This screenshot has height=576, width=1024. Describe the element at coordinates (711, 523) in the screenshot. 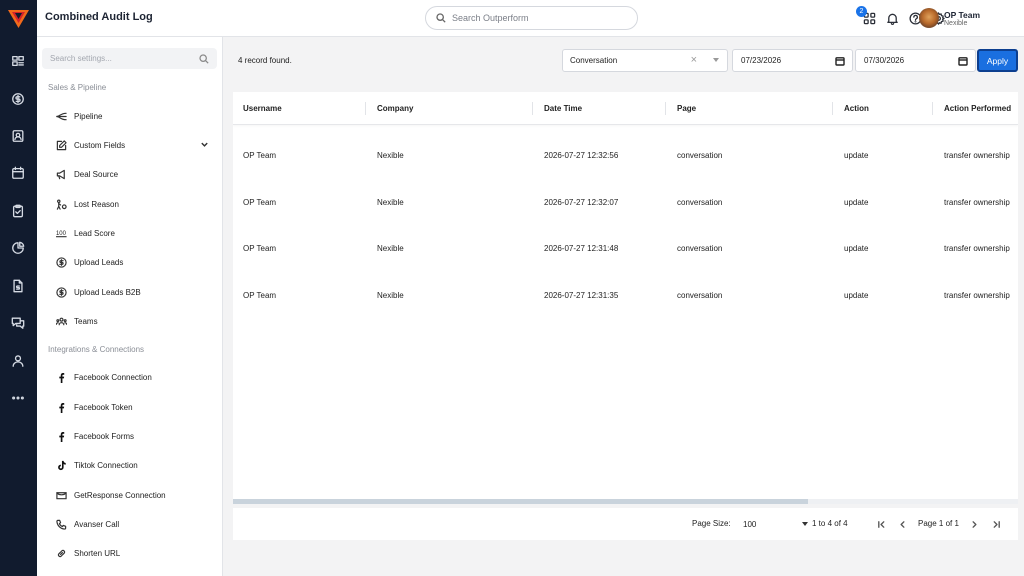

I see `page-size-label: Page Size:` at that location.